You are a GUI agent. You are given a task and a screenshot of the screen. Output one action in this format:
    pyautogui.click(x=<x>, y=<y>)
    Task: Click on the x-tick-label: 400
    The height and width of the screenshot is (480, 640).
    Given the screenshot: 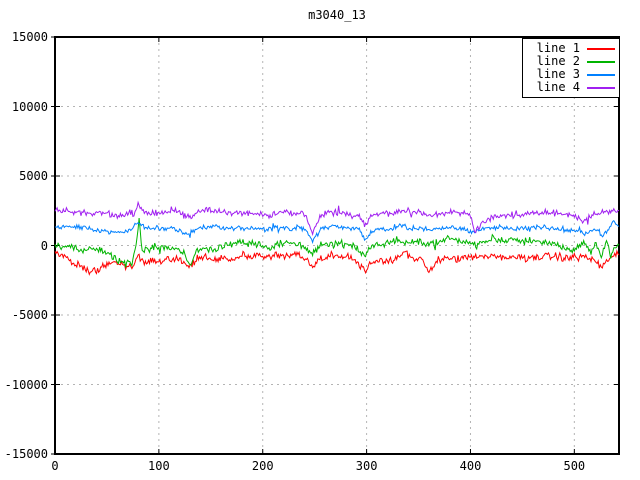 What is the action you would take?
    pyautogui.click(x=470, y=466)
    